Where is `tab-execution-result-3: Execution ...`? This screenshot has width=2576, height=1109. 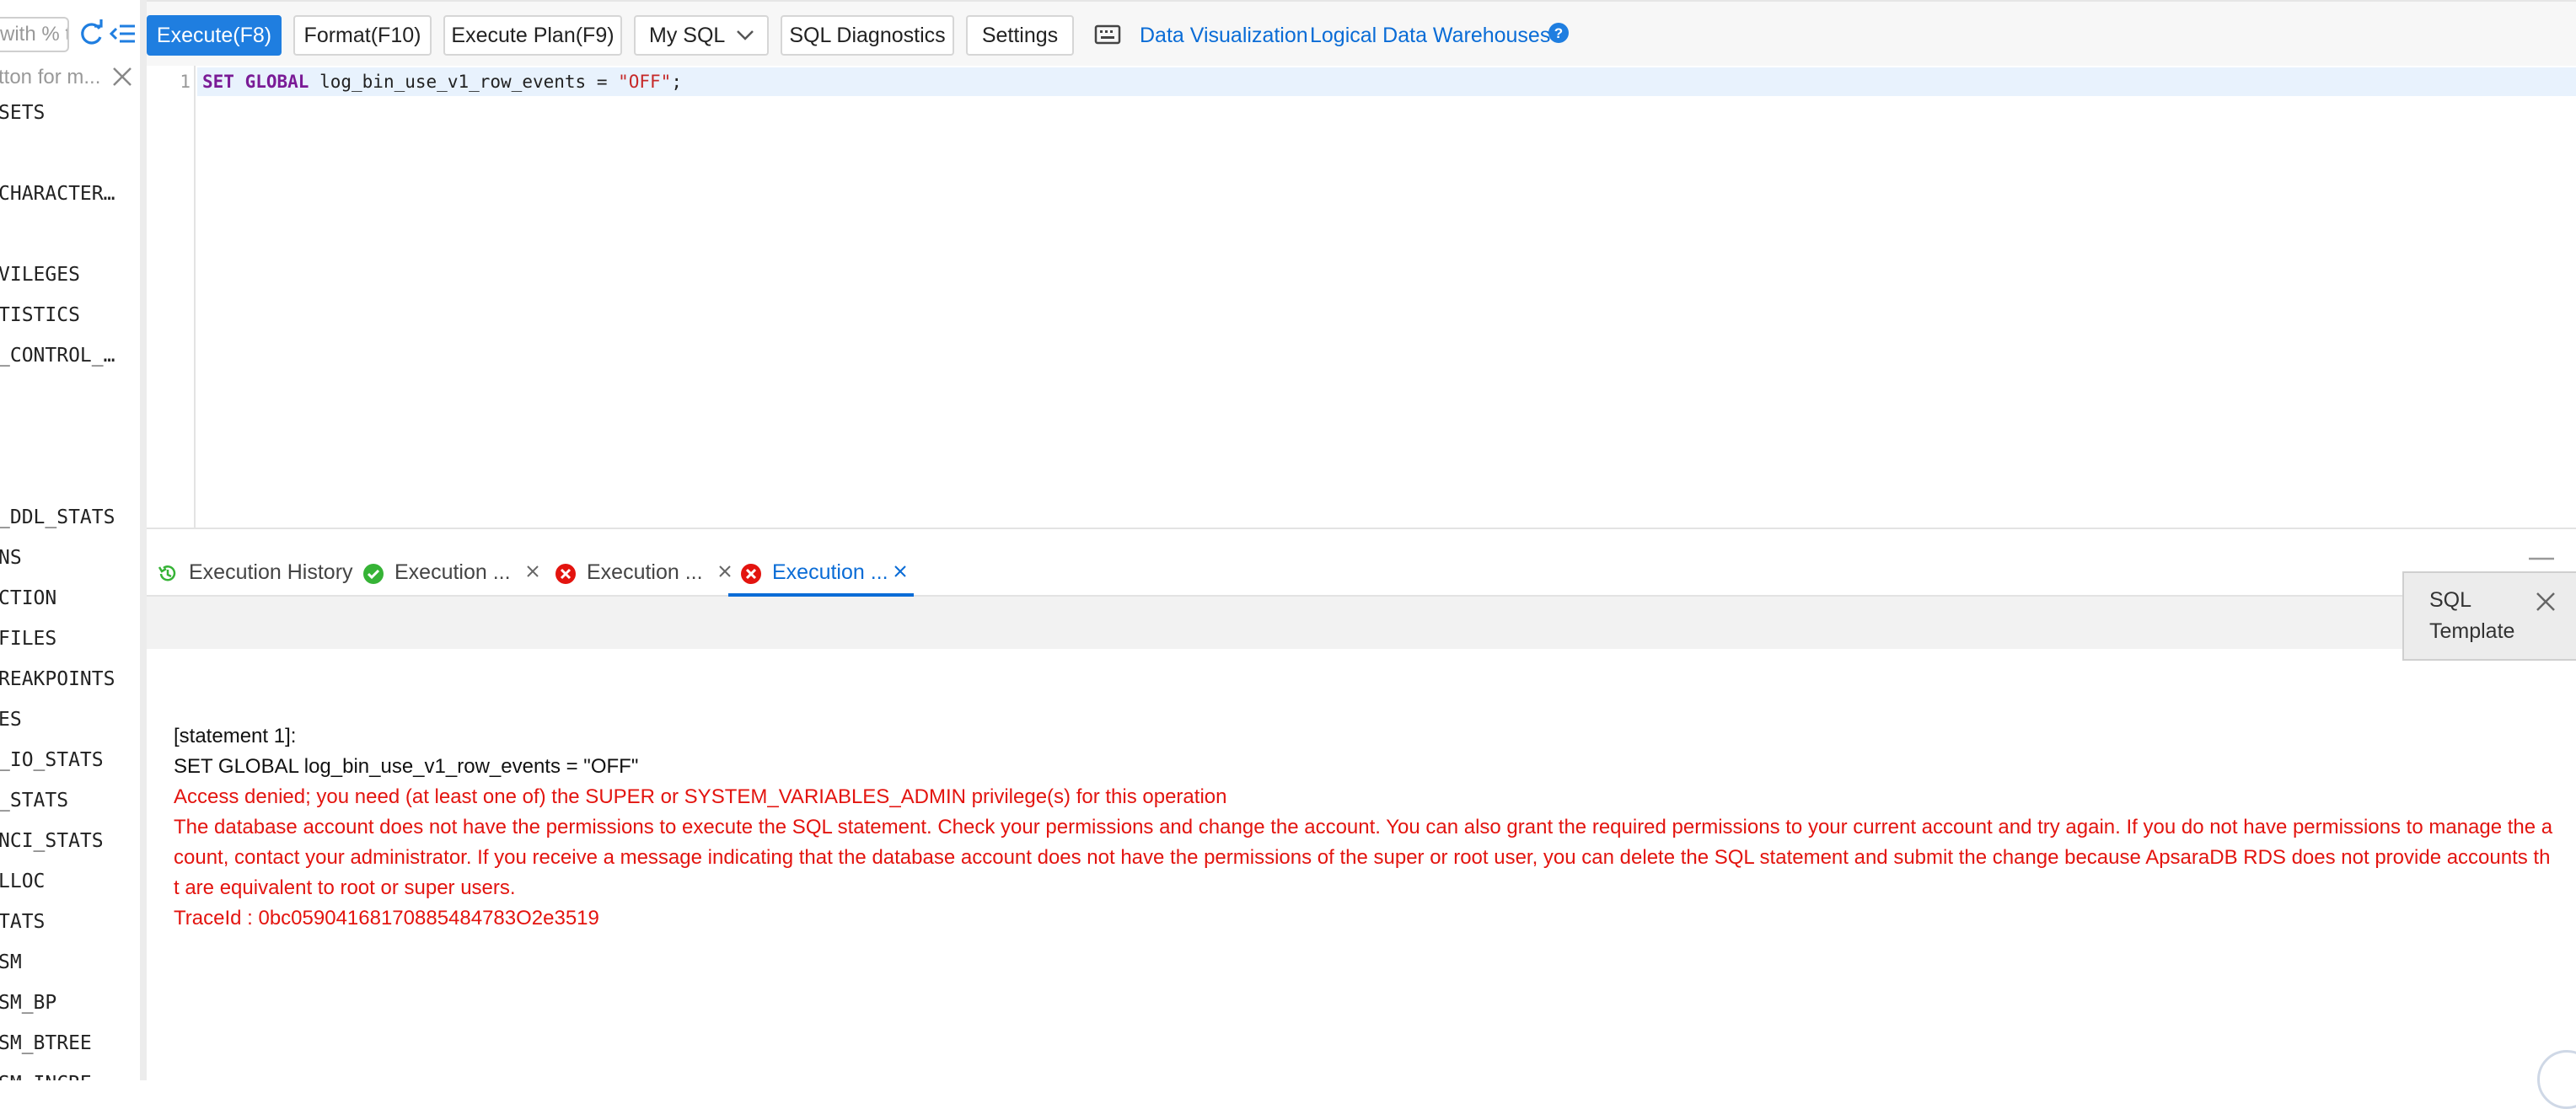 tab-execution-result-3: Execution ... is located at coordinates (821, 573).